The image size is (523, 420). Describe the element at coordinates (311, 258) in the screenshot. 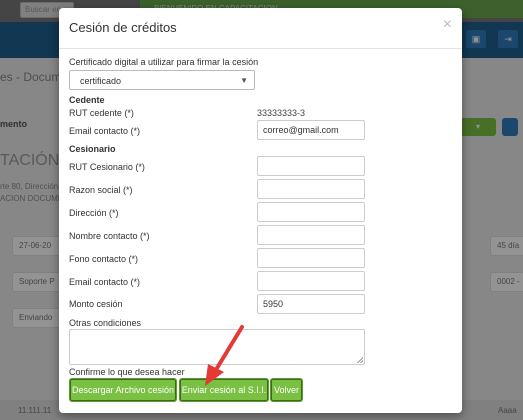

I see `fono-contacto-field` at that location.